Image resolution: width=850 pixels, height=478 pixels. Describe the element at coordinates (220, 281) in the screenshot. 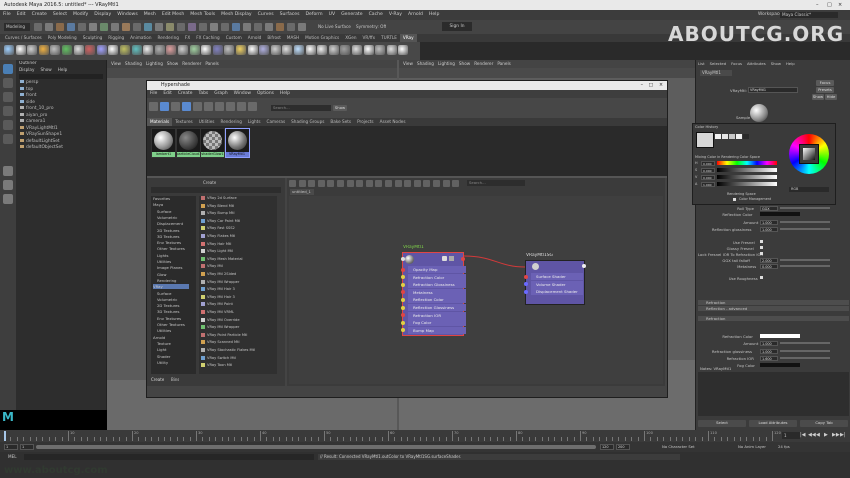

I see `create-list-item: VRay Mtl Wrapper` at that location.